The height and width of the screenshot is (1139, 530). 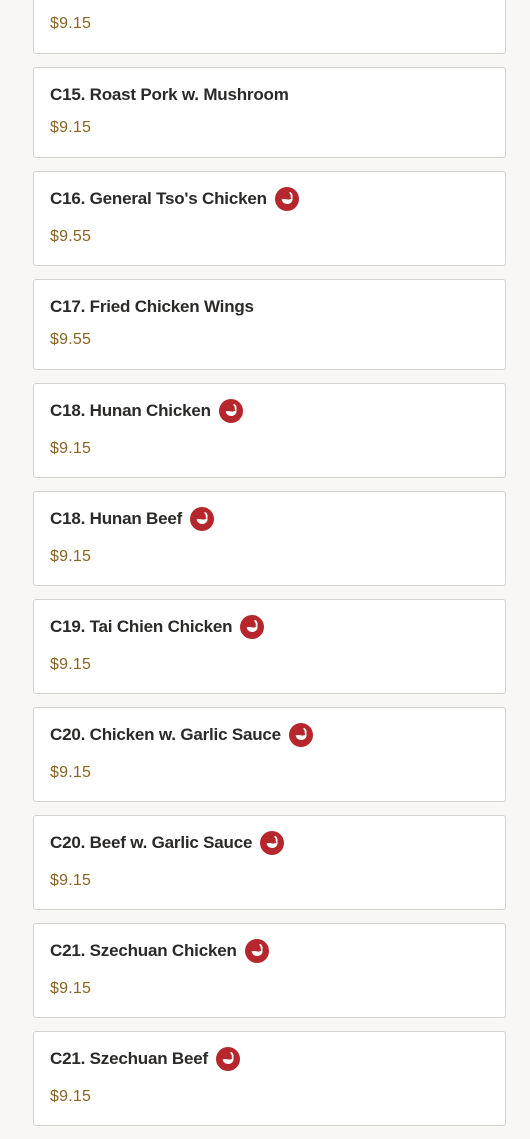 What do you see at coordinates (269, 862) in the screenshot?
I see `menu-item-card: C20. Beef w. Garlic Sauce $9.15` at bounding box center [269, 862].